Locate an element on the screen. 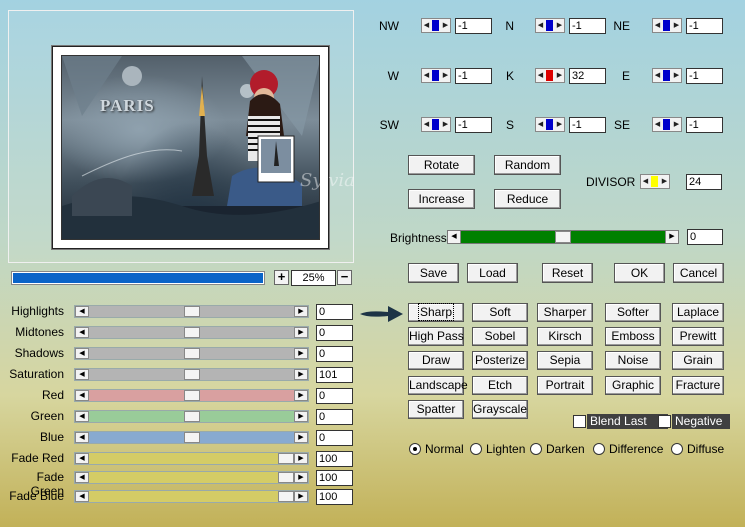 The height and width of the screenshot is (527, 745). zoom-out-button: − is located at coordinates (344, 277).